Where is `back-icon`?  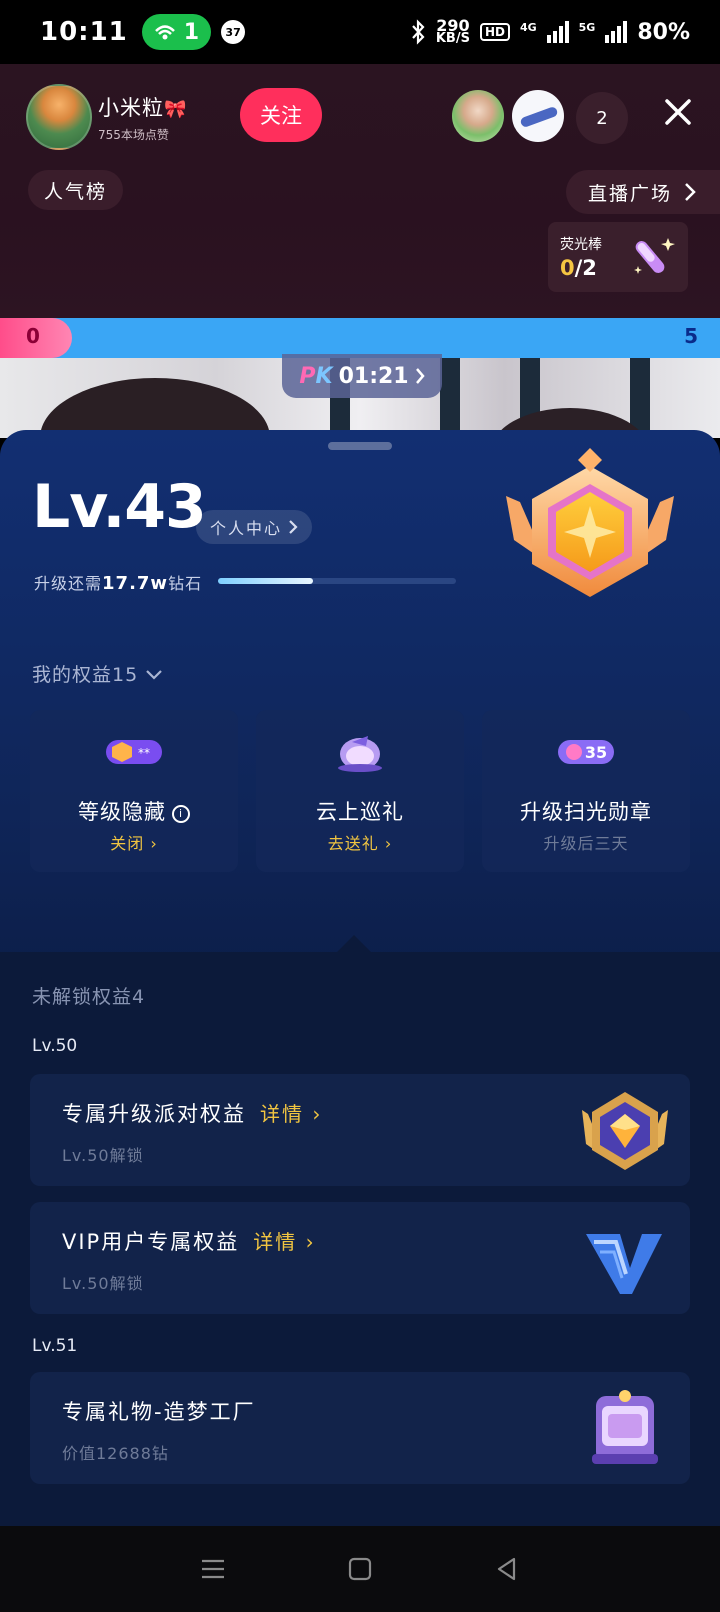 back-icon is located at coordinates (507, 1569).